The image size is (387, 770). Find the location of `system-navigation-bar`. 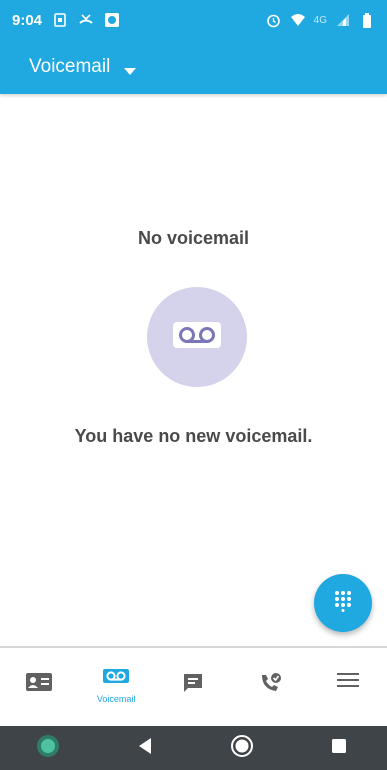

system-navigation-bar is located at coordinates (193, 748).